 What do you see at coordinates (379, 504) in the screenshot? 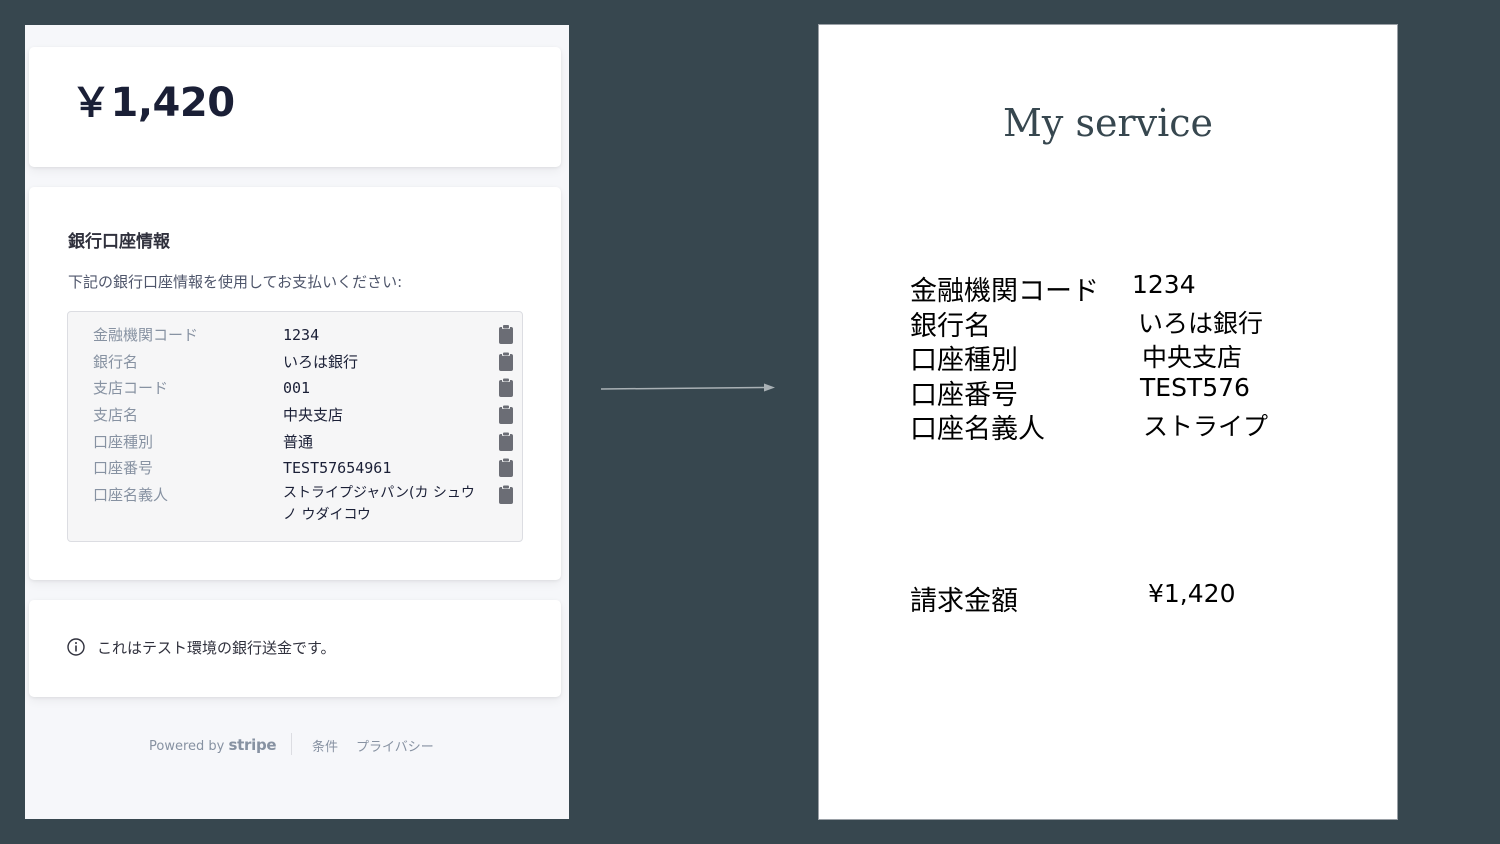
I see `bank-info-value: ストライプジャパン(カ シュウノ ウダイコウ` at bounding box center [379, 504].